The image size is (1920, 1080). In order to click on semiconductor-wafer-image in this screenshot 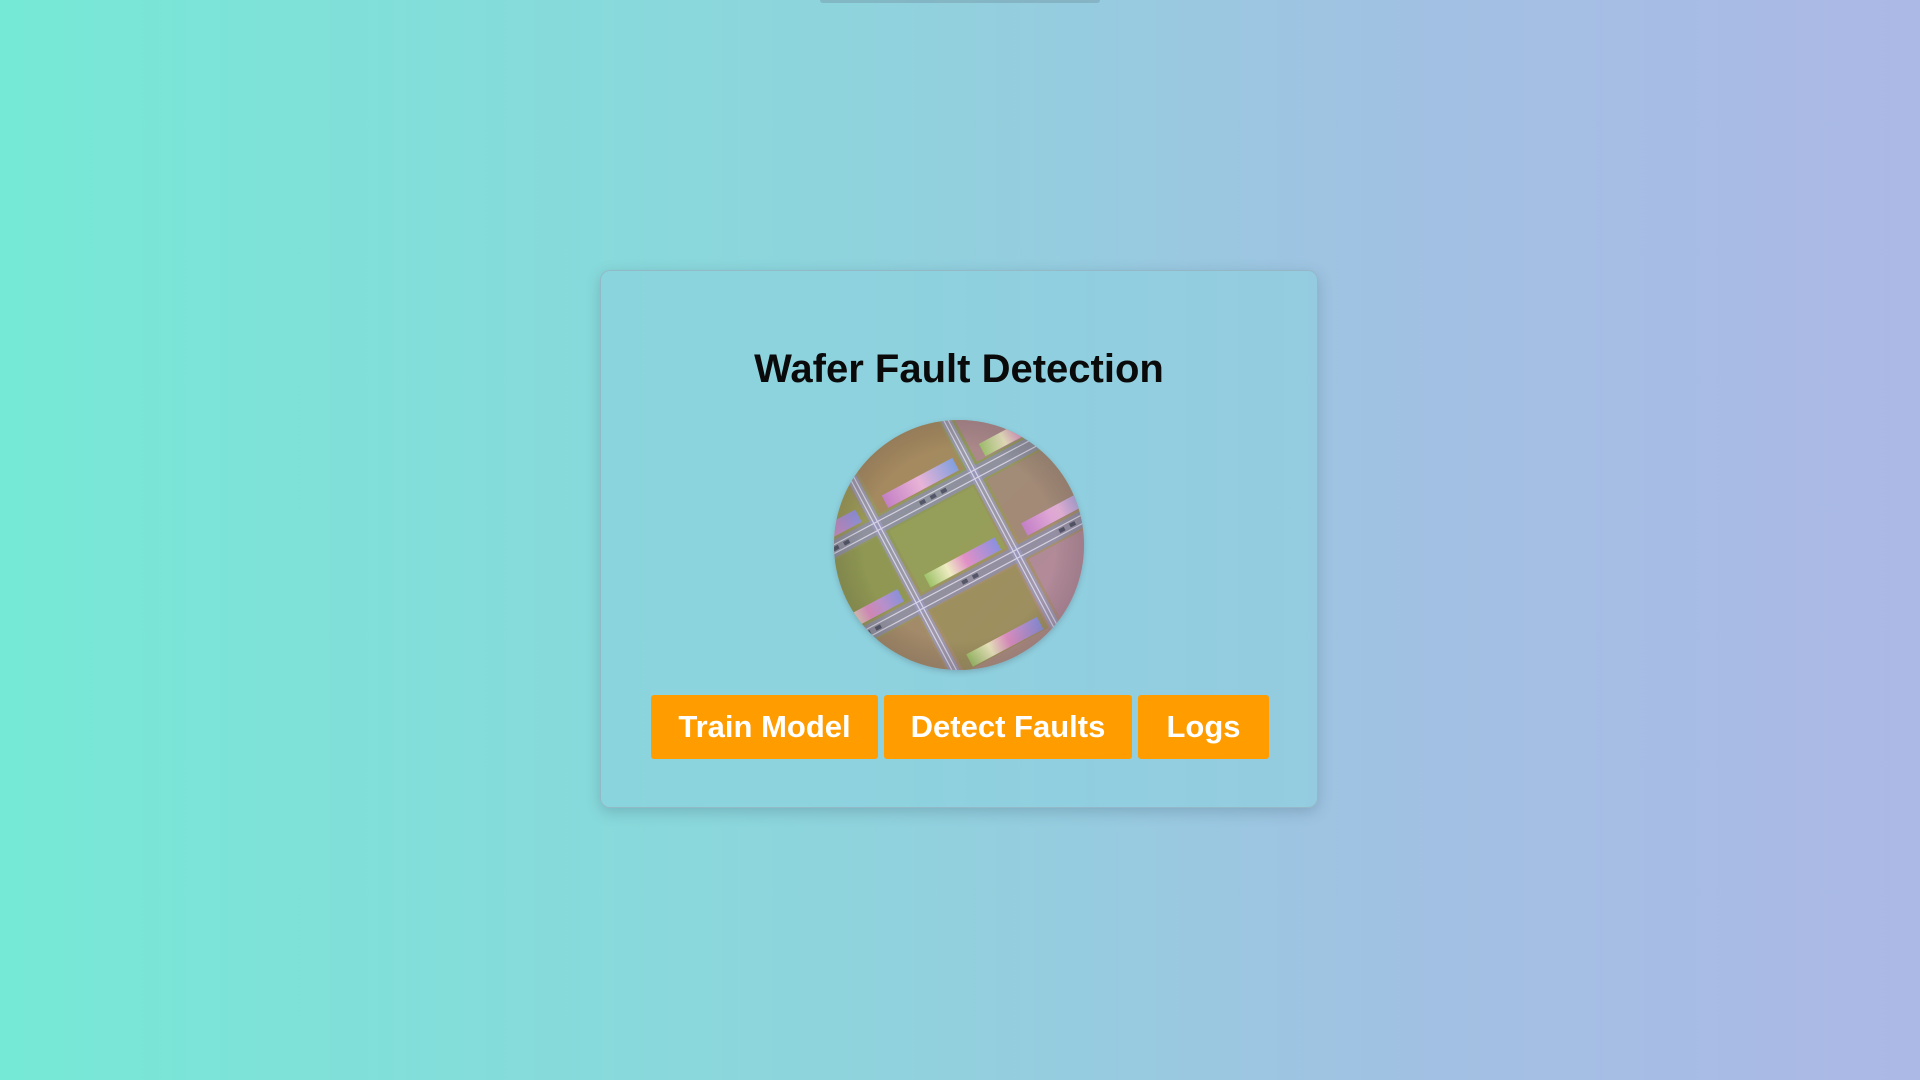, I will do `click(959, 545)`.